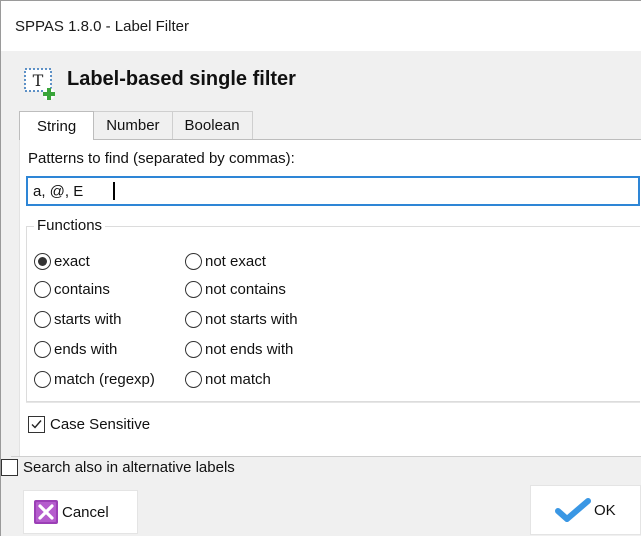 The height and width of the screenshot is (536, 641). I want to click on case-sensitive-checkbox: Case Sensitive, so click(89, 424).